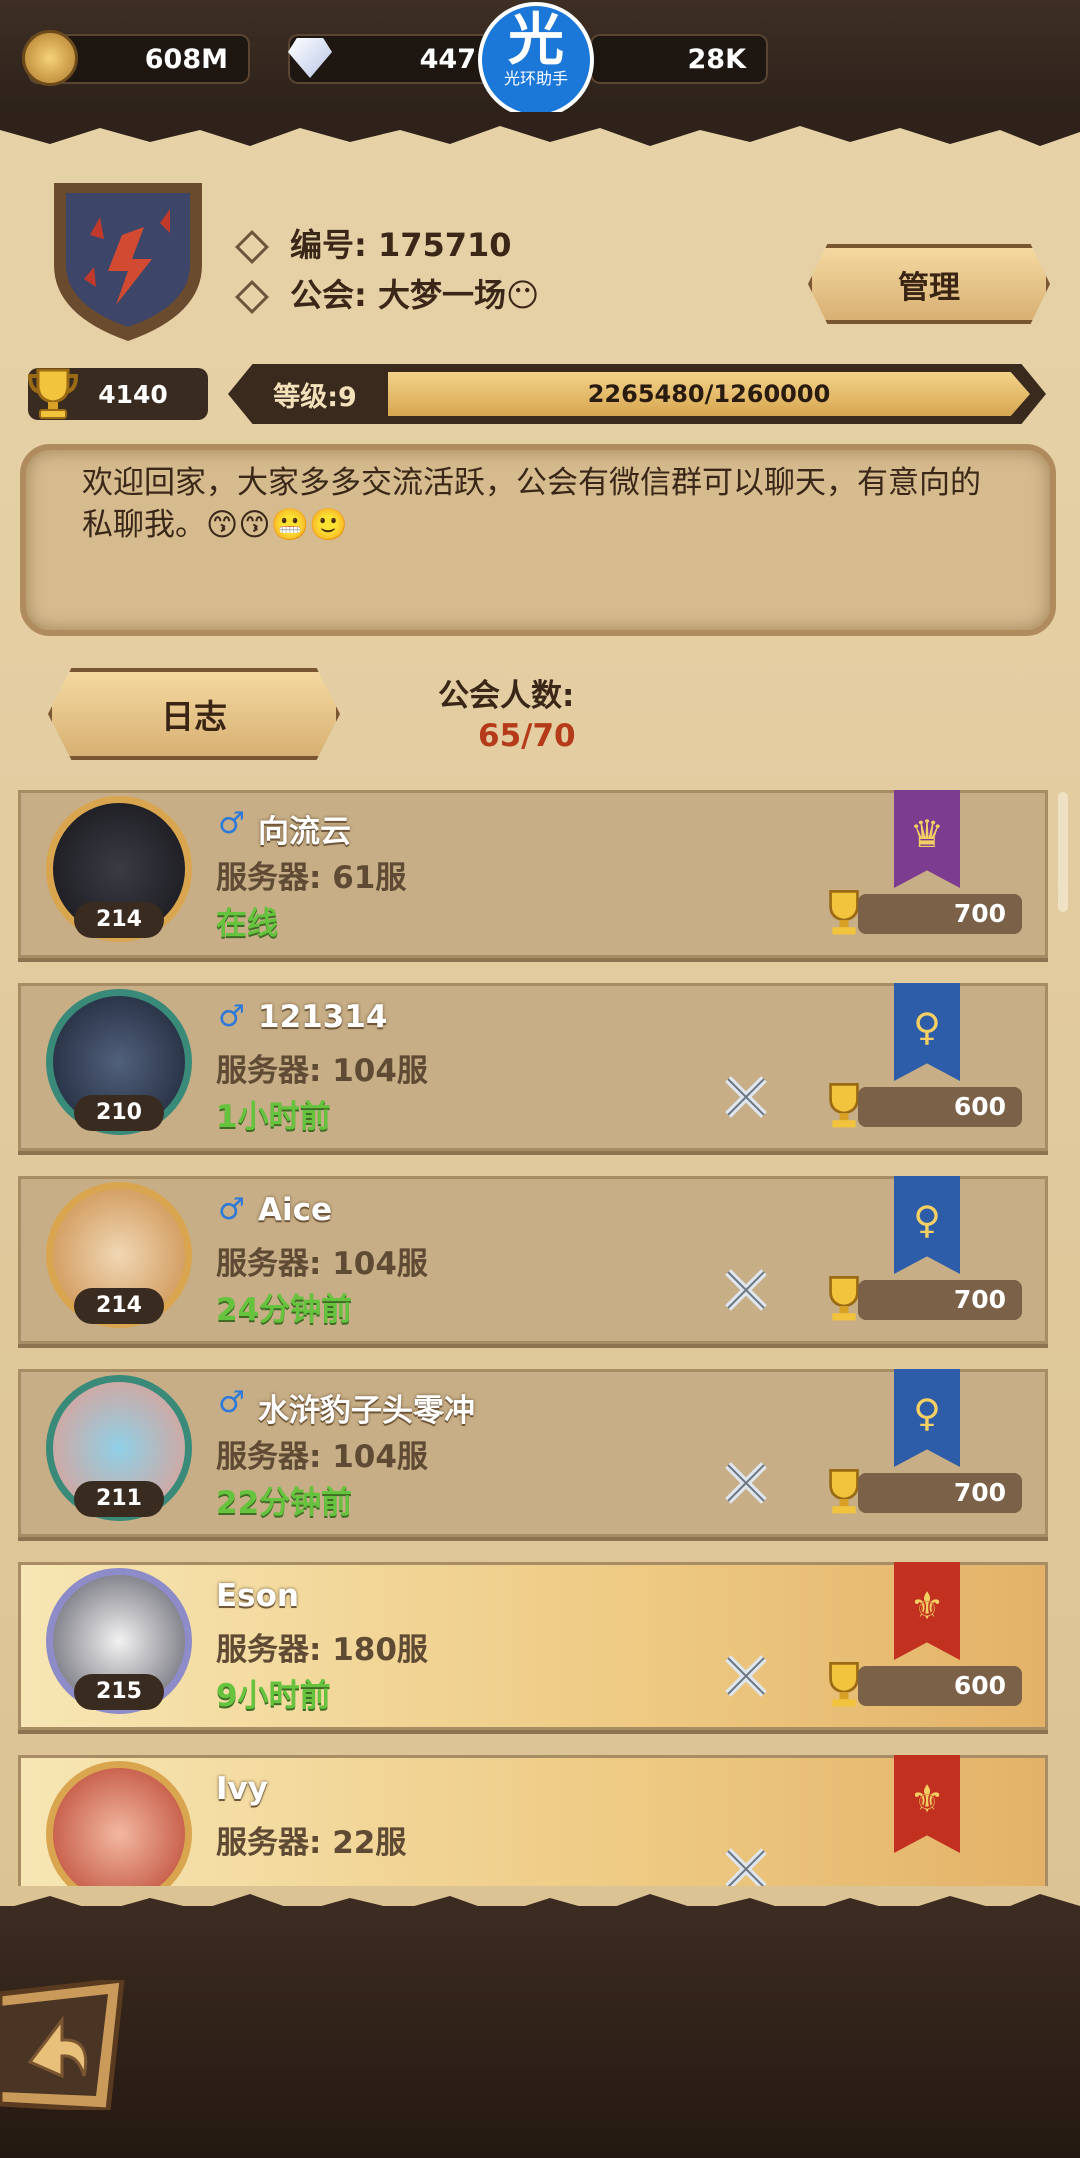 Image resolution: width=1080 pixels, height=2158 pixels. Describe the element at coordinates (311, 878) in the screenshot. I see `member-server: 服务器: 61服` at that location.